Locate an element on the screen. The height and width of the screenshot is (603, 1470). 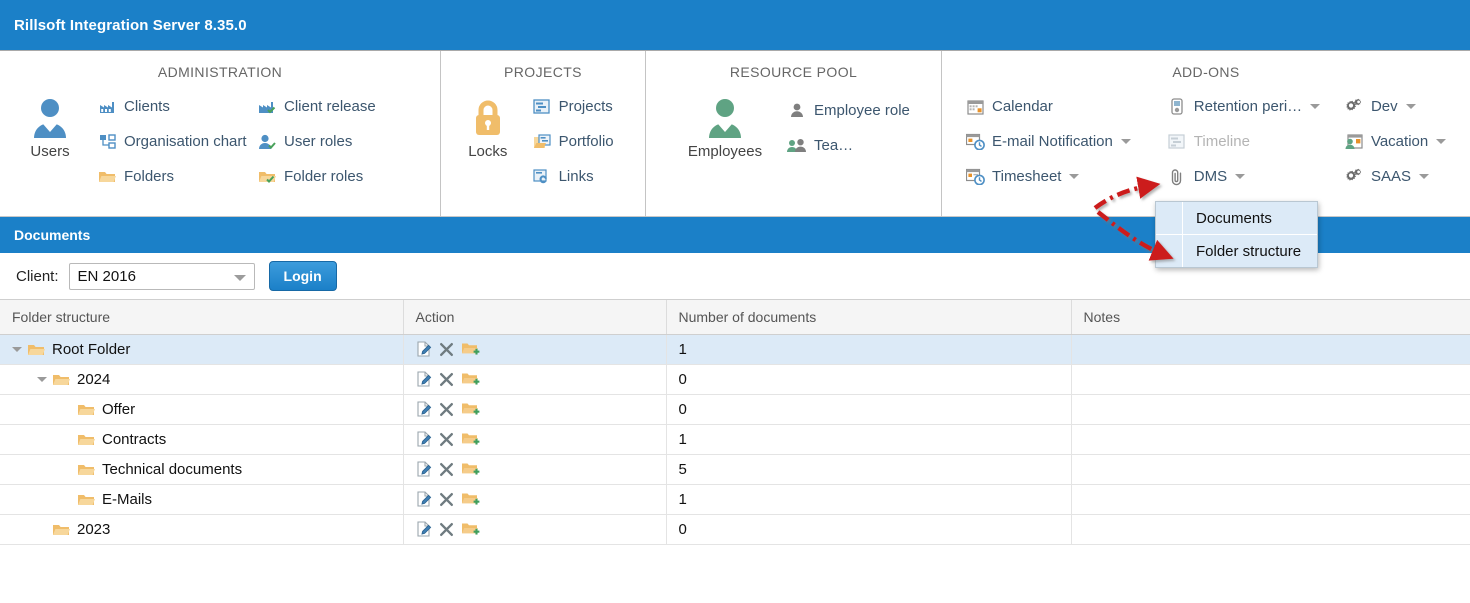
cell-number-of-documents: 0 is located at coordinates (869, 529).